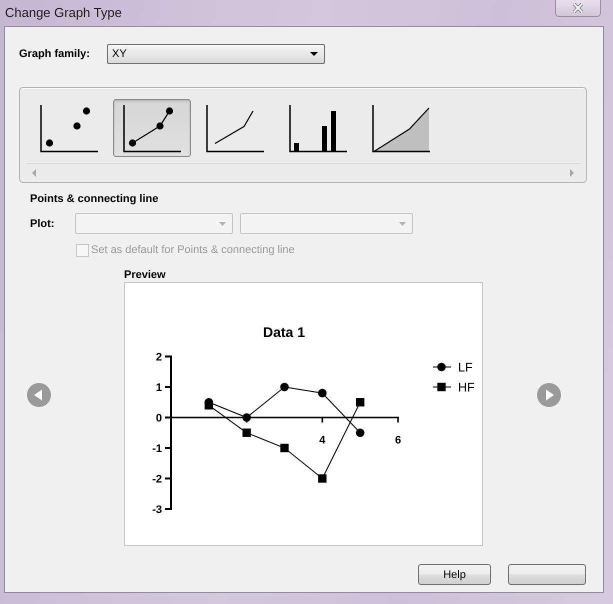 This screenshot has height=604, width=613. What do you see at coordinates (43, 224) in the screenshot?
I see `plot-label: Plot:` at bounding box center [43, 224].